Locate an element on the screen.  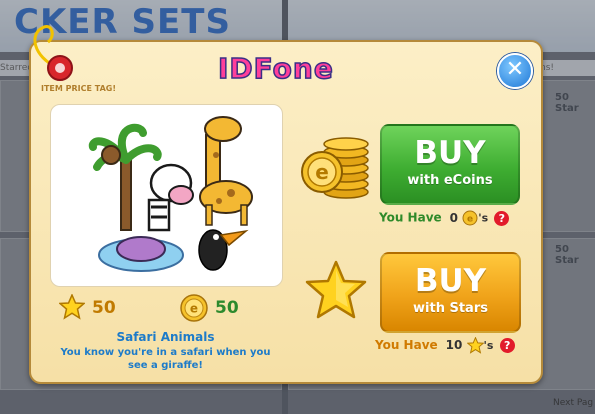
close-button: ✕ is located at coordinates (515, 71).